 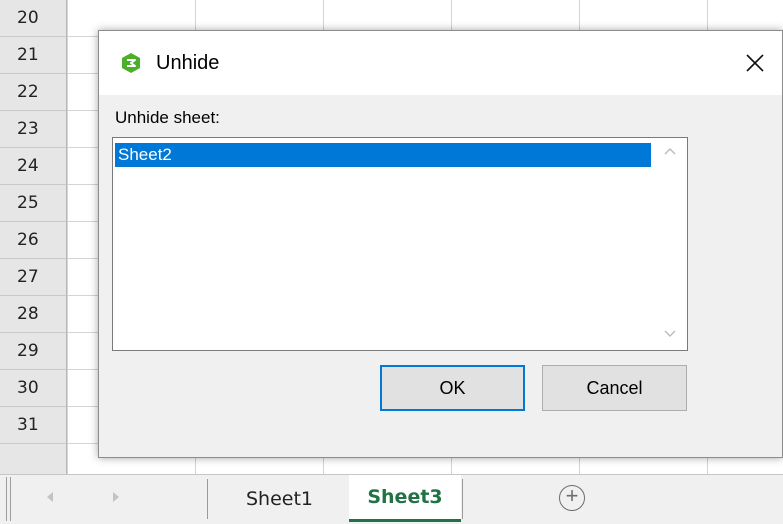 What do you see at coordinates (131, 63) in the screenshot?
I see `wps-spreadsheet-icon` at bounding box center [131, 63].